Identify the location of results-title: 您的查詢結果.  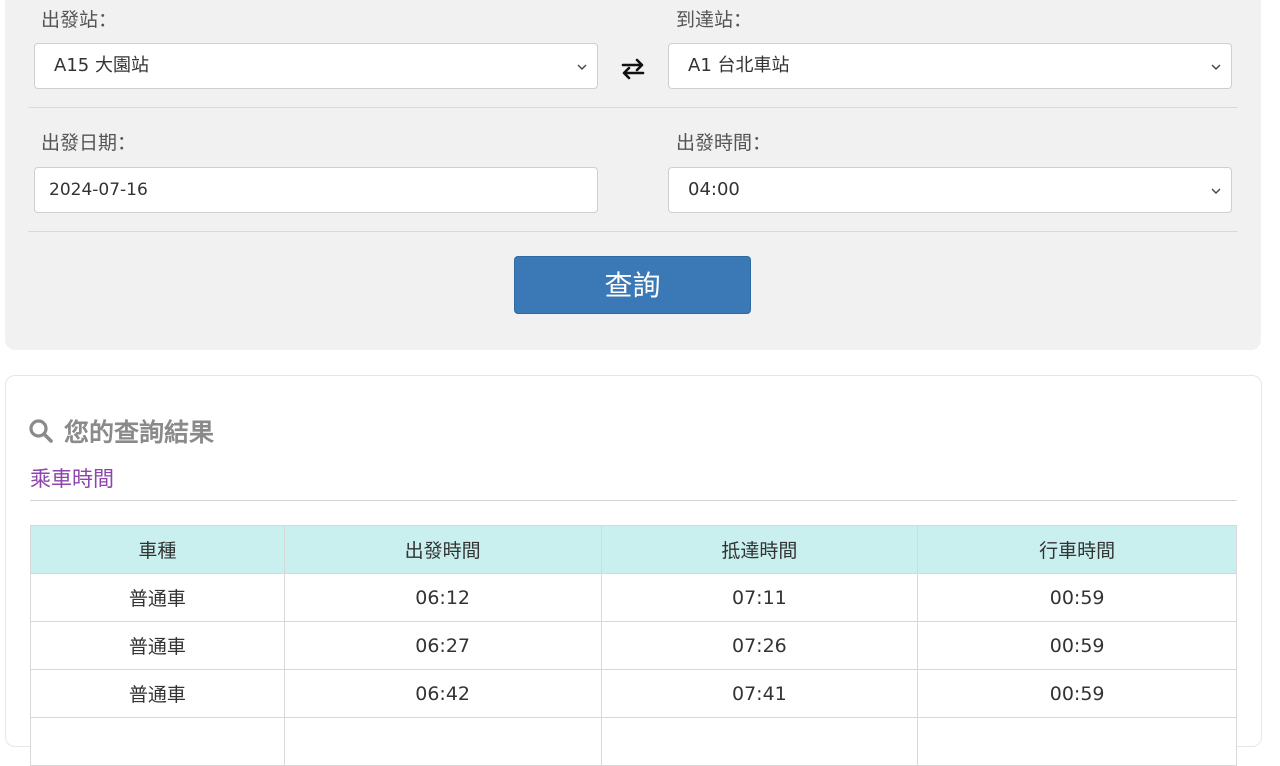
(121, 431).